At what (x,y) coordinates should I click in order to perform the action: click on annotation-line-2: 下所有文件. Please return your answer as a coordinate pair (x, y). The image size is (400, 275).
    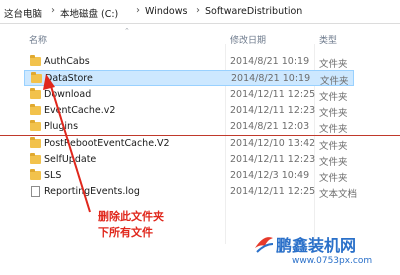
    Looking at the image, I should click on (125, 232).